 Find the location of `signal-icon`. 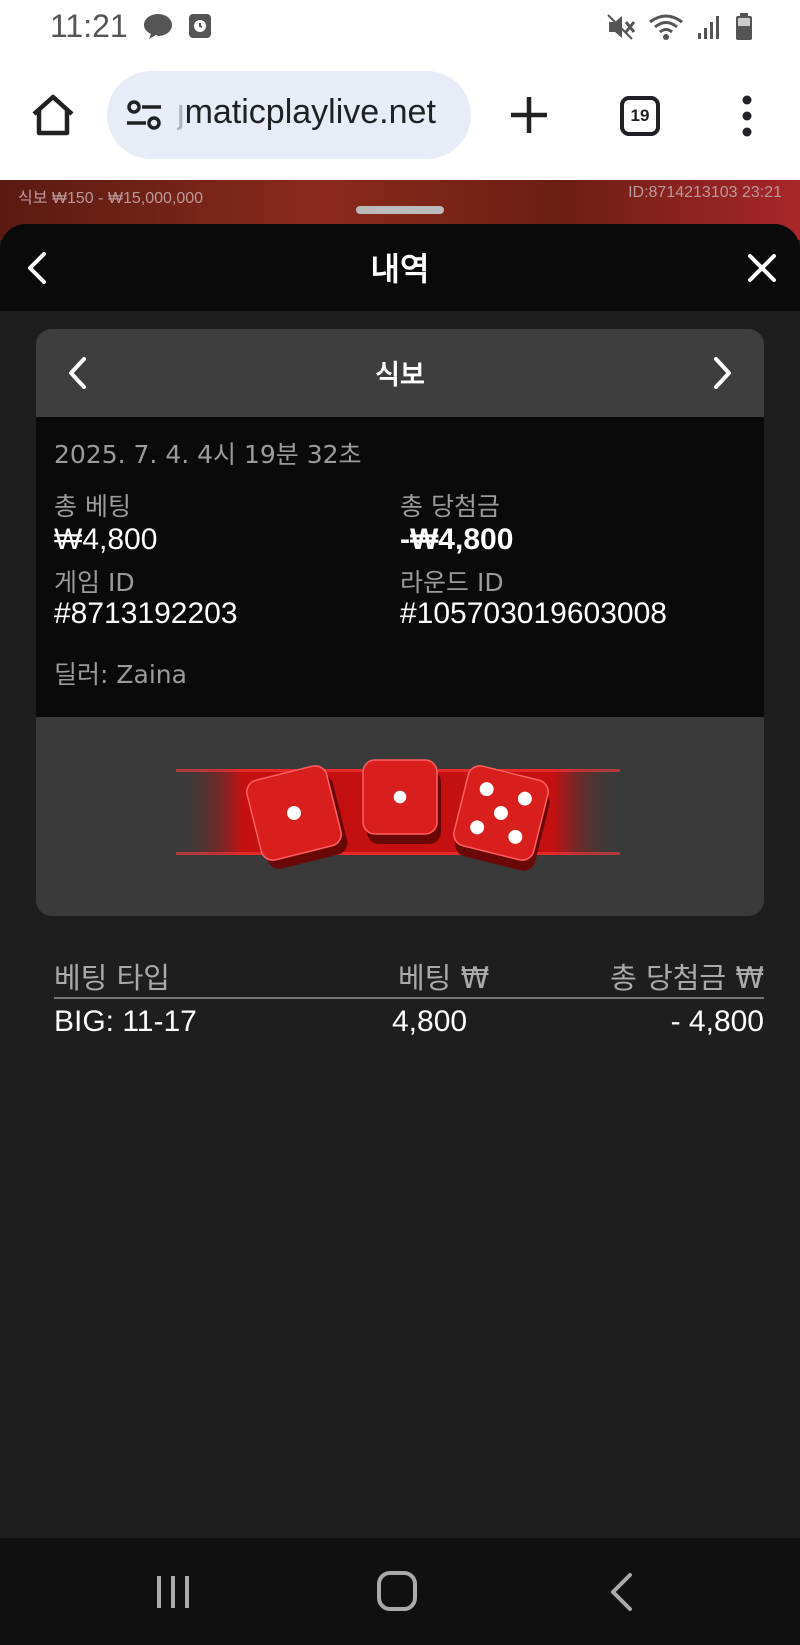

signal-icon is located at coordinates (708, 27).